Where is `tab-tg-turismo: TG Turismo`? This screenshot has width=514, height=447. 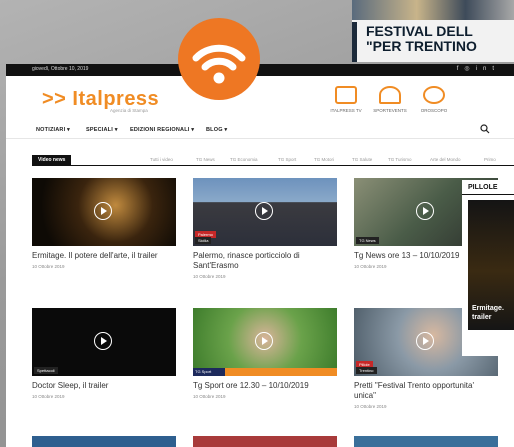 tab-tg-turismo: TG Turismo is located at coordinates (400, 159).